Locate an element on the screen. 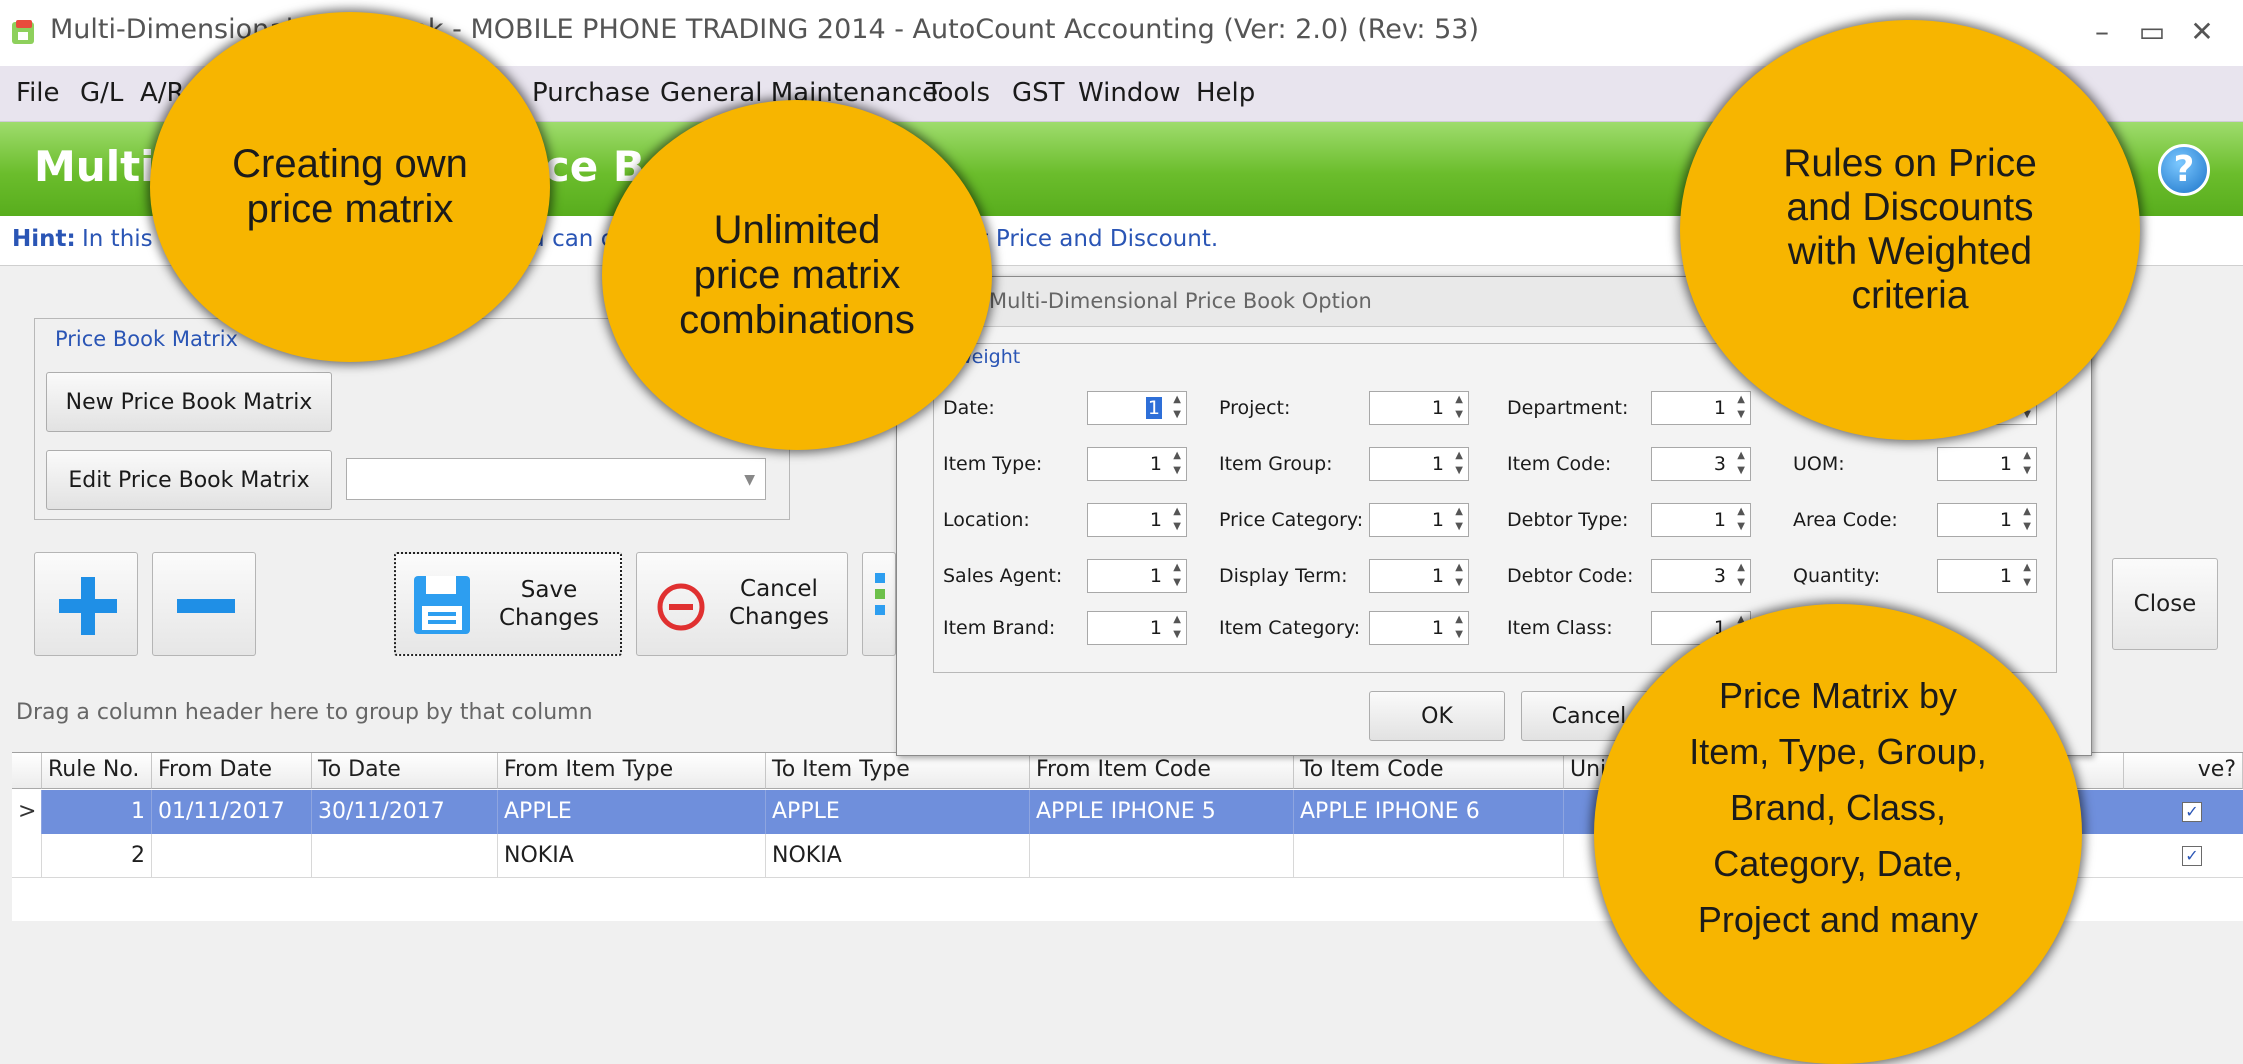 The image size is (2243, 1064). close-window-button: ✕ is located at coordinates (2202, 32).